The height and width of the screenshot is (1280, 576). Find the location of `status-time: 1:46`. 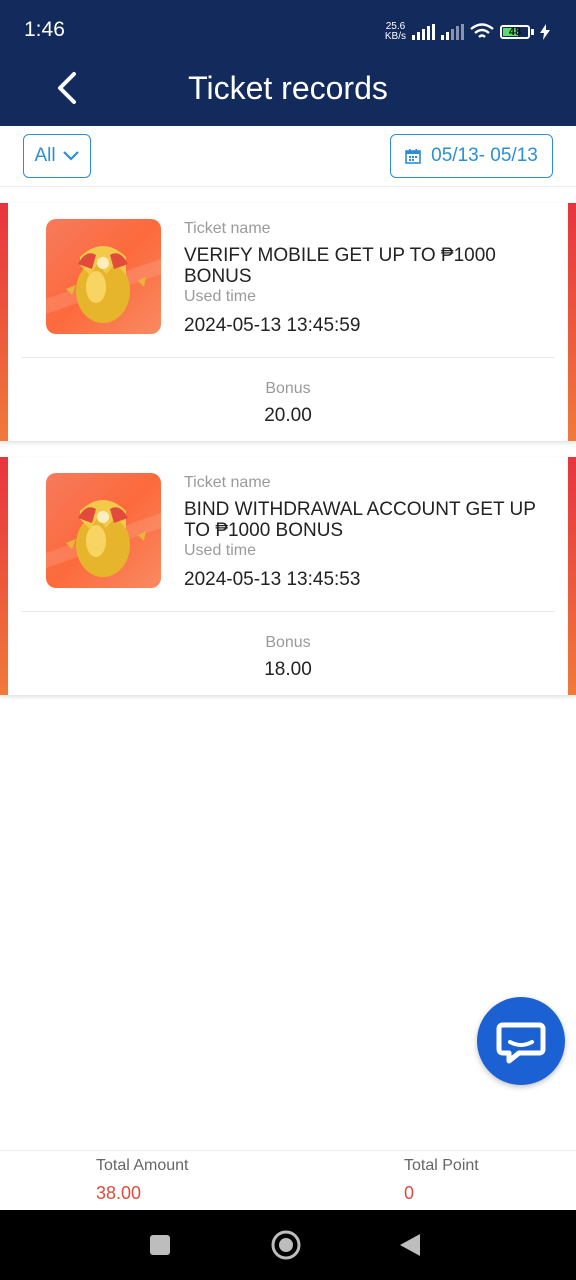

status-time: 1:46 is located at coordinates (44, 29).